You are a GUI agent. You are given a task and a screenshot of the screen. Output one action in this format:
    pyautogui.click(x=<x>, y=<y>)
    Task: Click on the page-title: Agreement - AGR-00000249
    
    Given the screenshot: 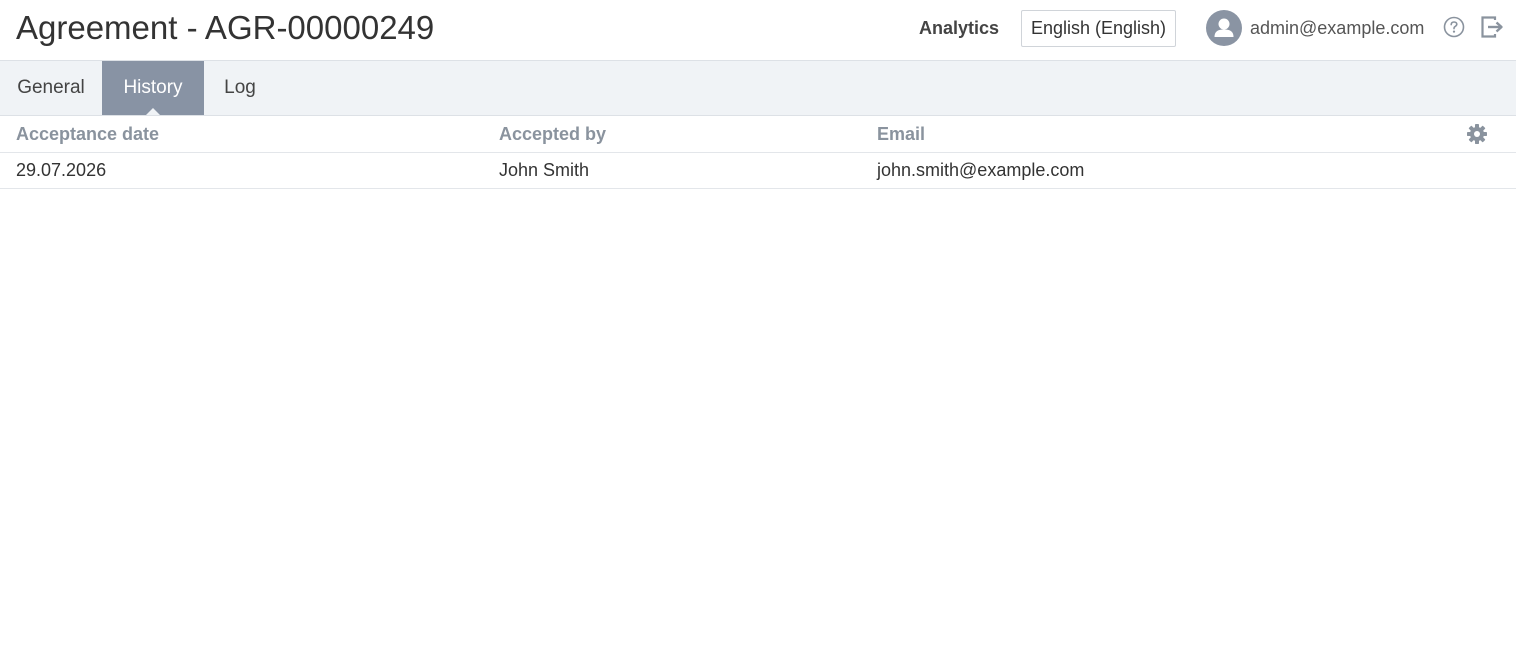 What is the action you would take?
    pyautogui.click(x=225, y=27)
    